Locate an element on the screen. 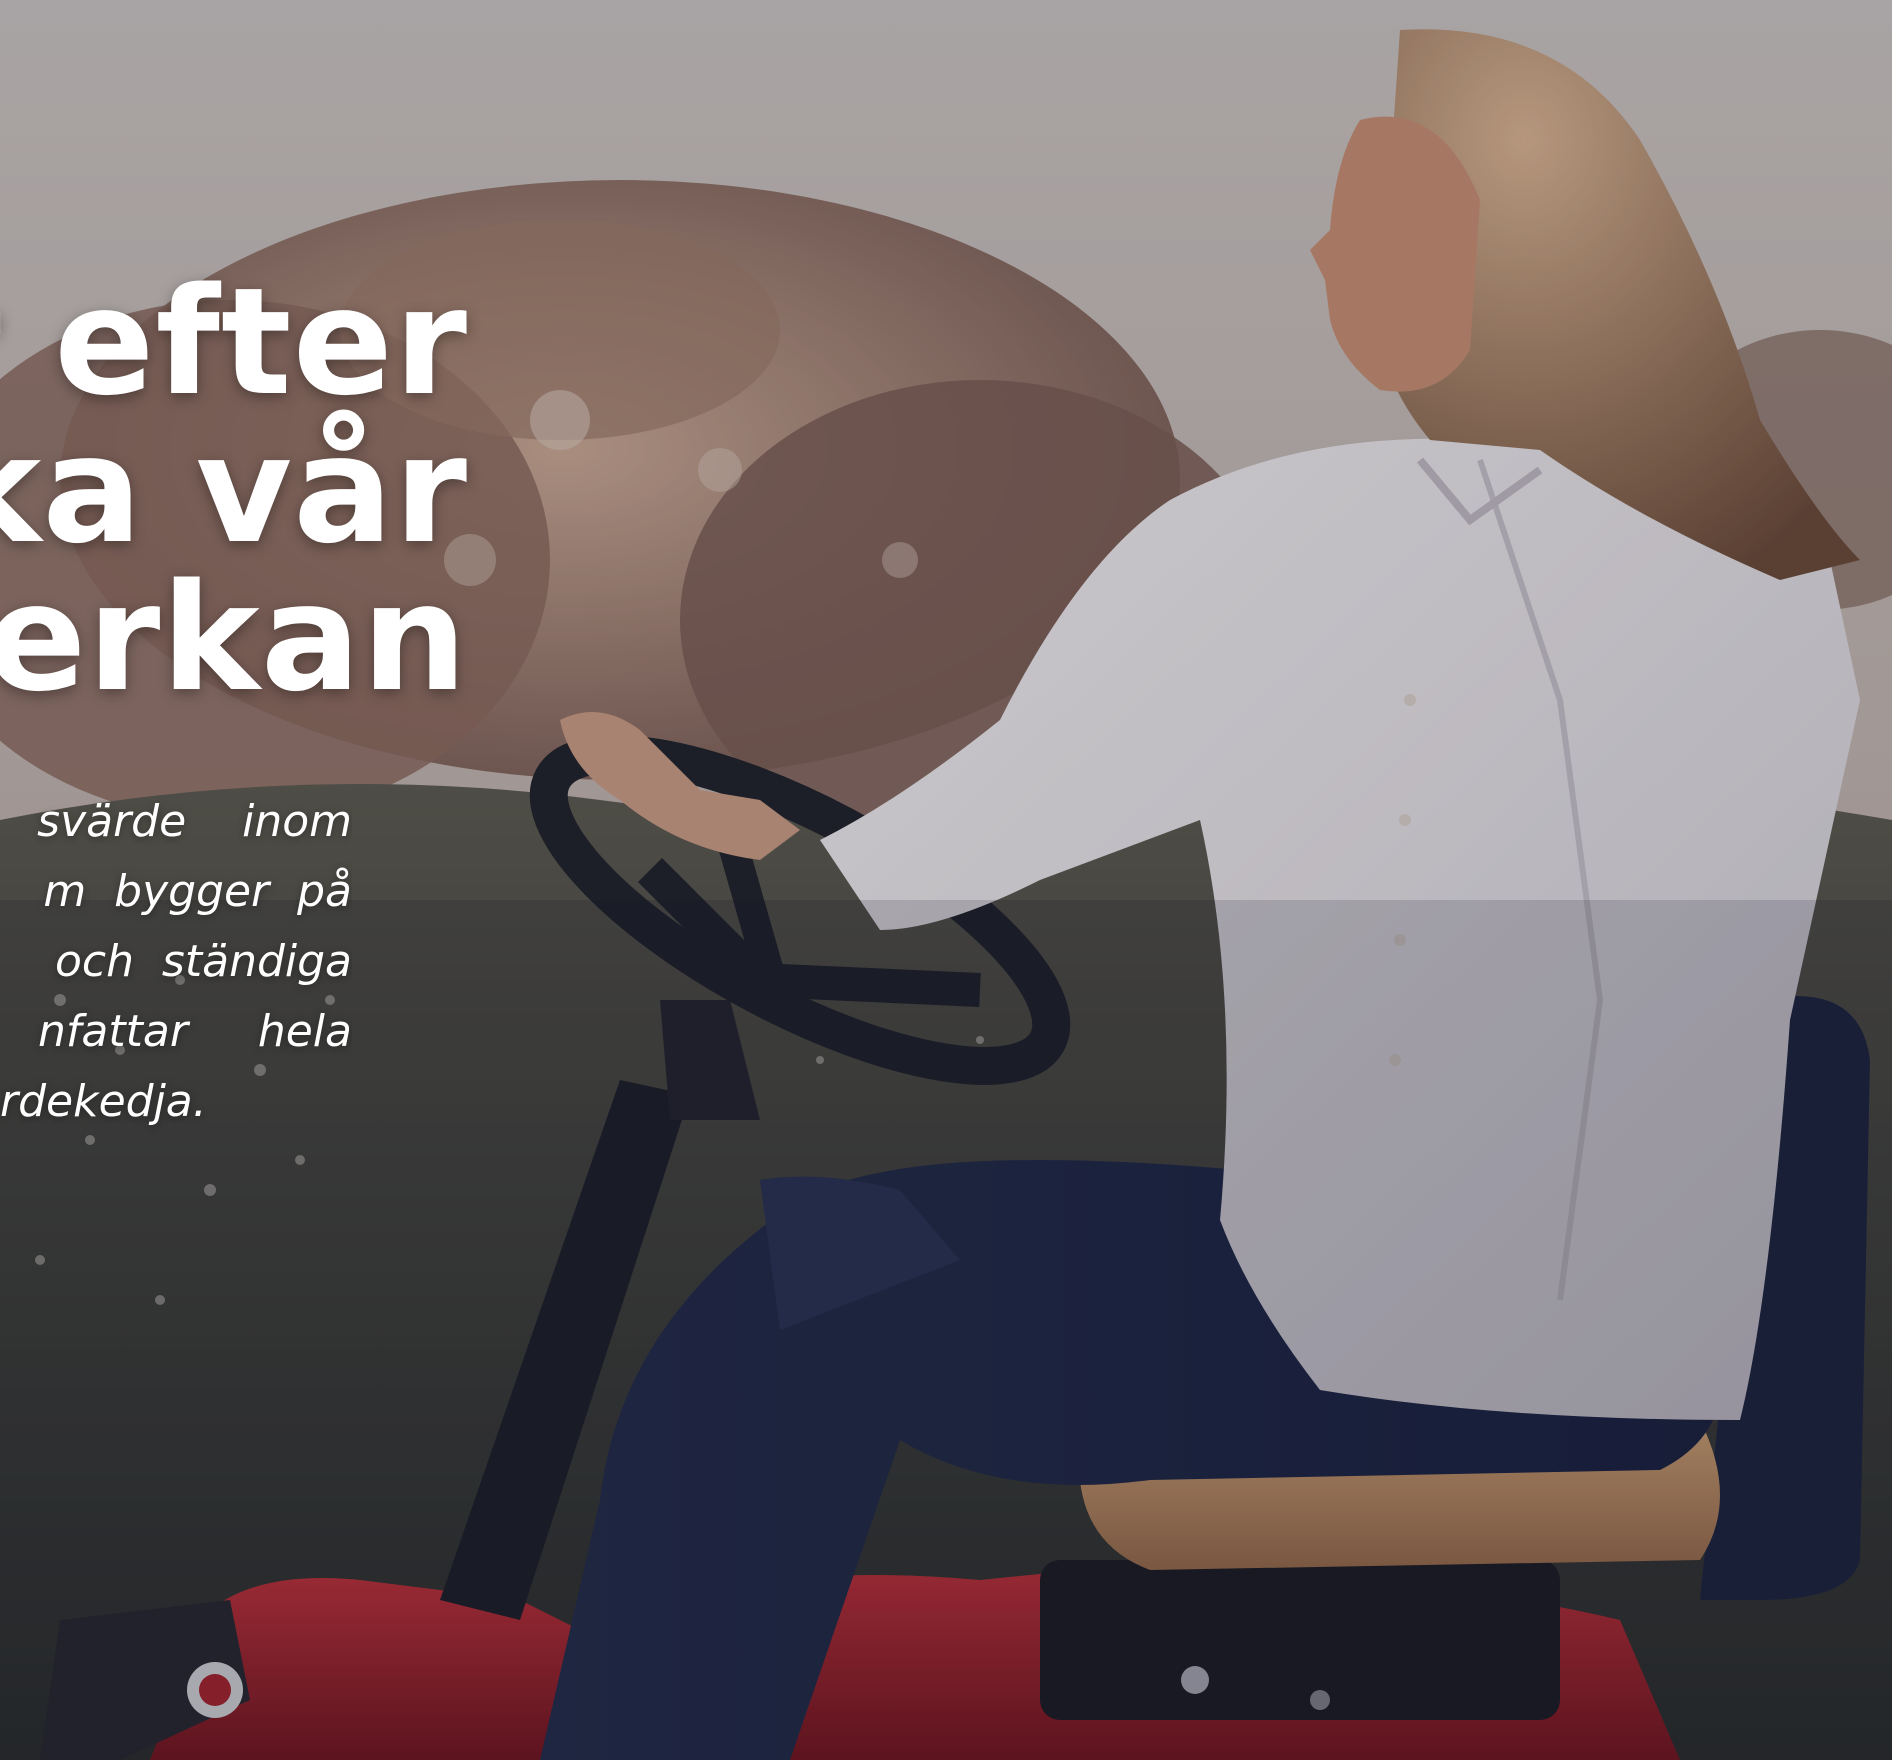 The width and height of the screenshot is (1892, 1760). headline-line-1: r efter is located at coordinates (234, 348).